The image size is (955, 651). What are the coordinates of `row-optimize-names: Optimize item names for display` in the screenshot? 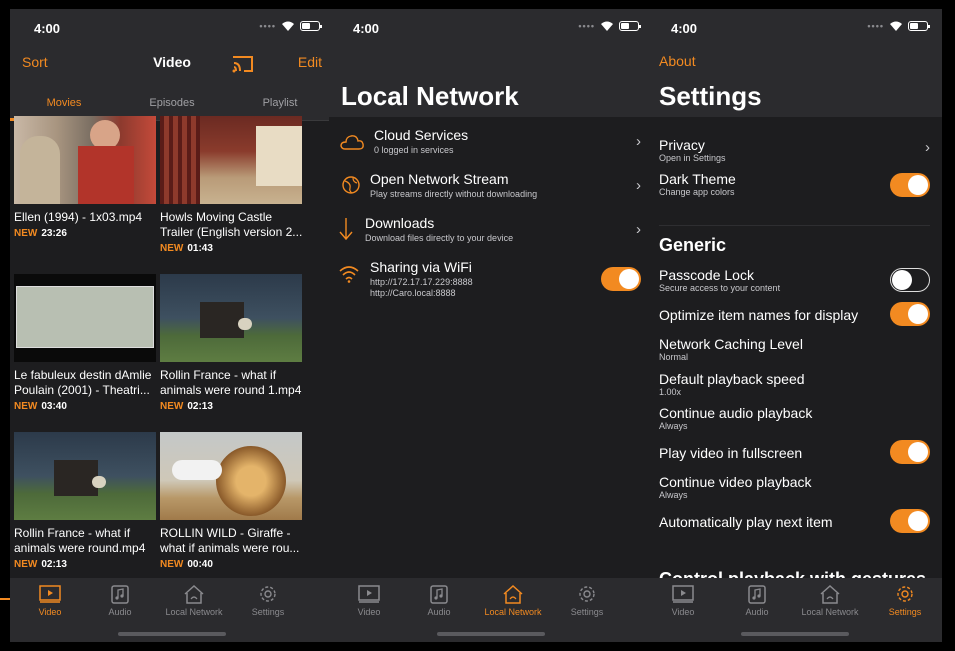 It's located at (800, 314).